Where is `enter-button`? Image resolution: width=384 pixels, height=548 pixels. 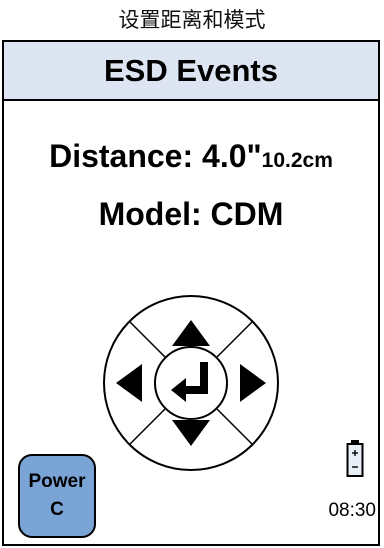 enter-button is located at coordinates (191, 383).